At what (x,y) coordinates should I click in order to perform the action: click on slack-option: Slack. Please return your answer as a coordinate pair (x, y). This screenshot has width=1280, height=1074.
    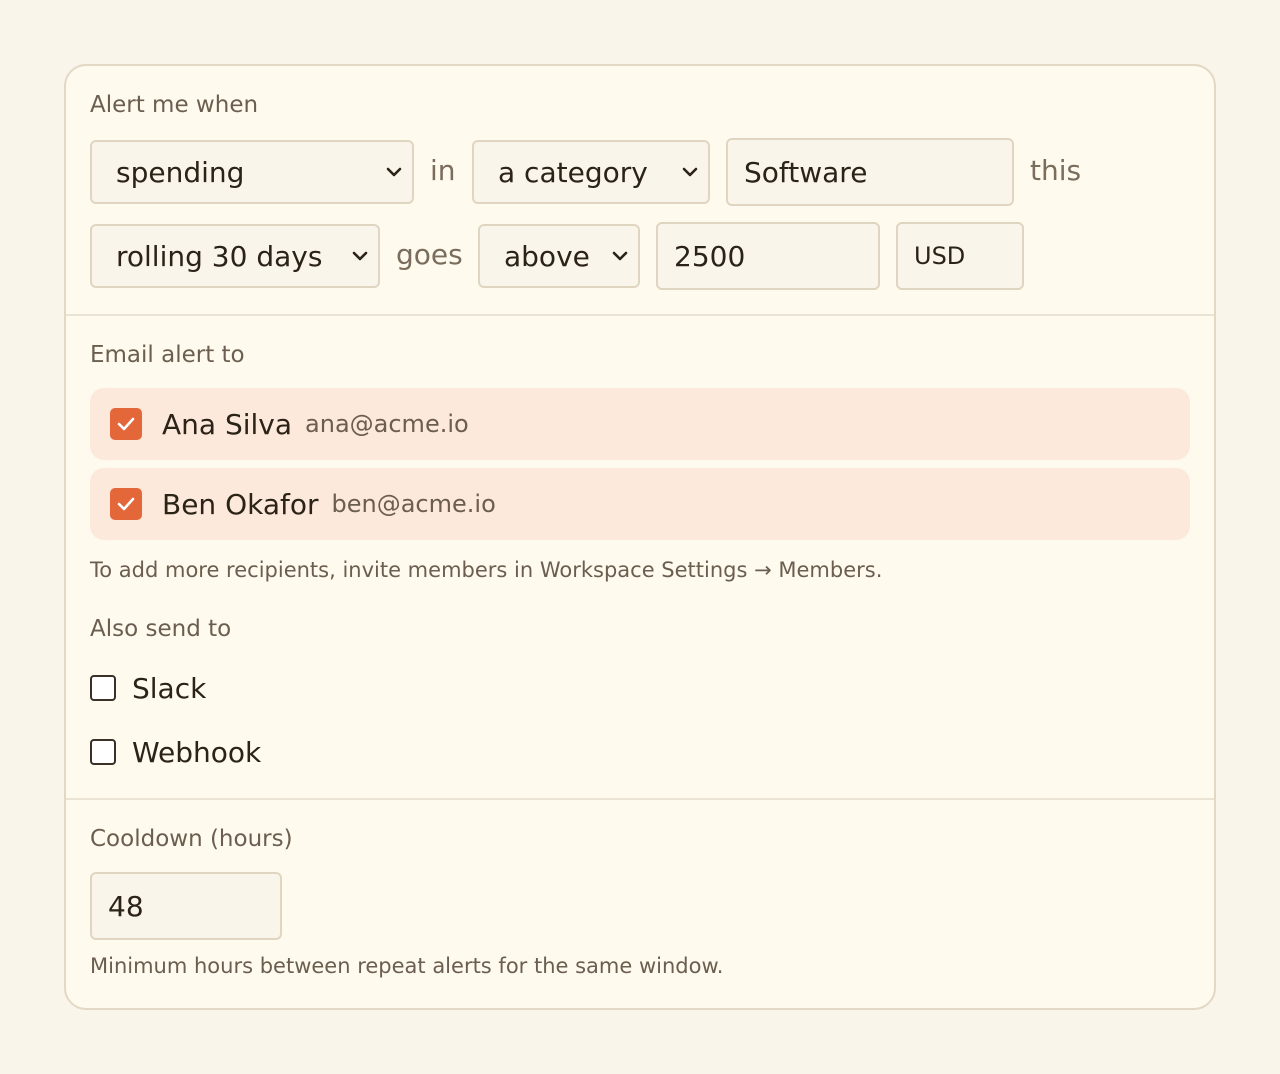
    Looking at the image, I should click on (148, 688).